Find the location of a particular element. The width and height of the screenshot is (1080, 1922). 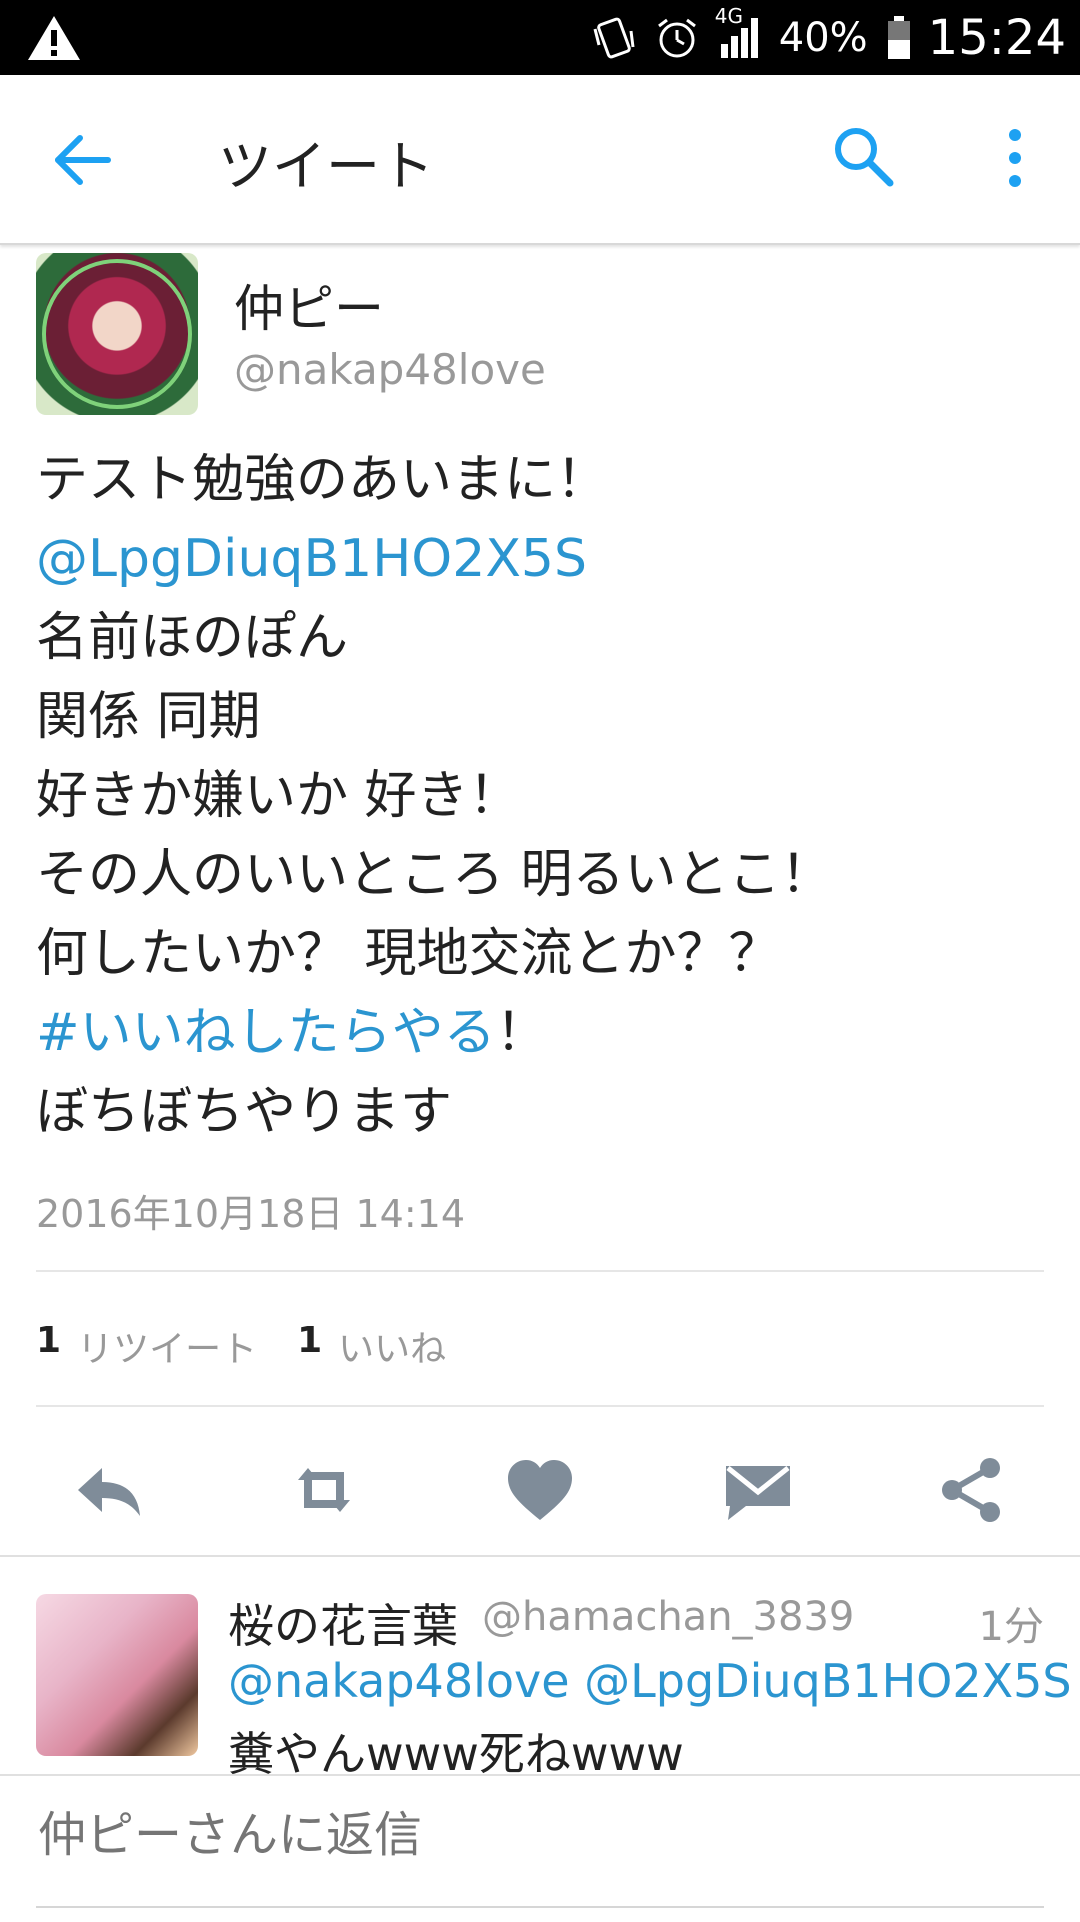

mention-link: @LpgDiuqB1HO2X5S is located at coordinates (311, 559).